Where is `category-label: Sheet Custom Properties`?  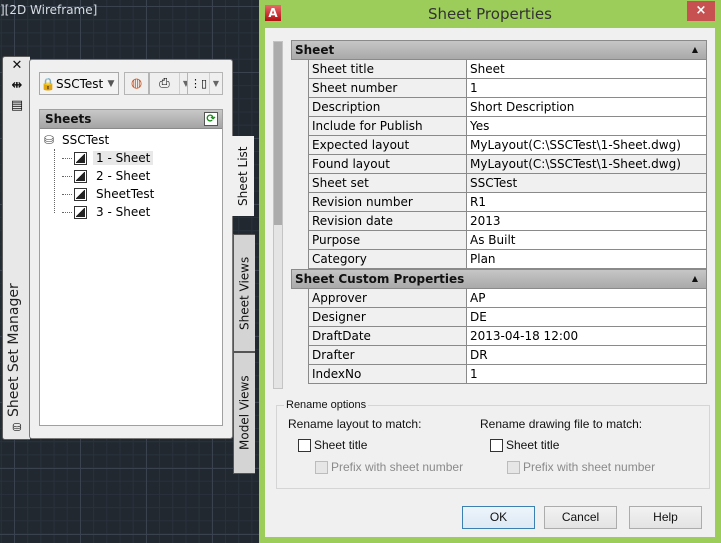
category-label: Sheet Custom Properties is located at coordinates (380, 279).